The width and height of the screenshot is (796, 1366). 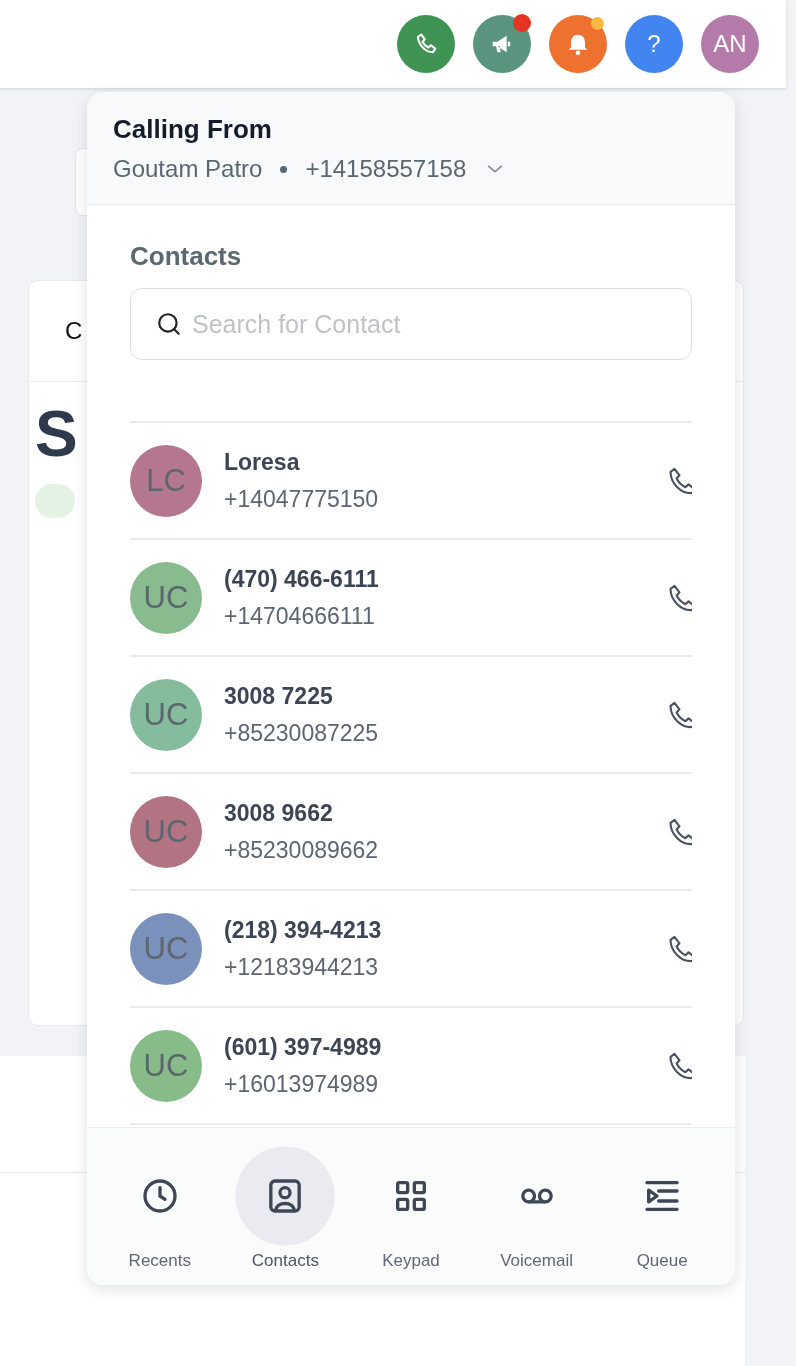 I want to click on contact-number: +12183944213, so click(x=302, y=967).